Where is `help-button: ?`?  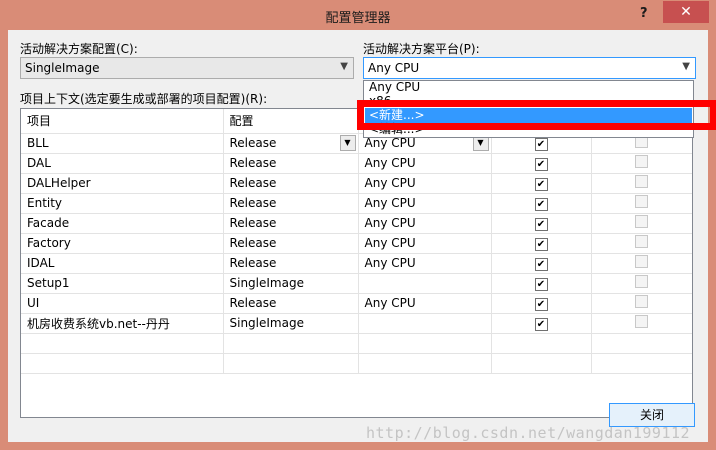
help-button: ? is located at coordinates (644, 13).